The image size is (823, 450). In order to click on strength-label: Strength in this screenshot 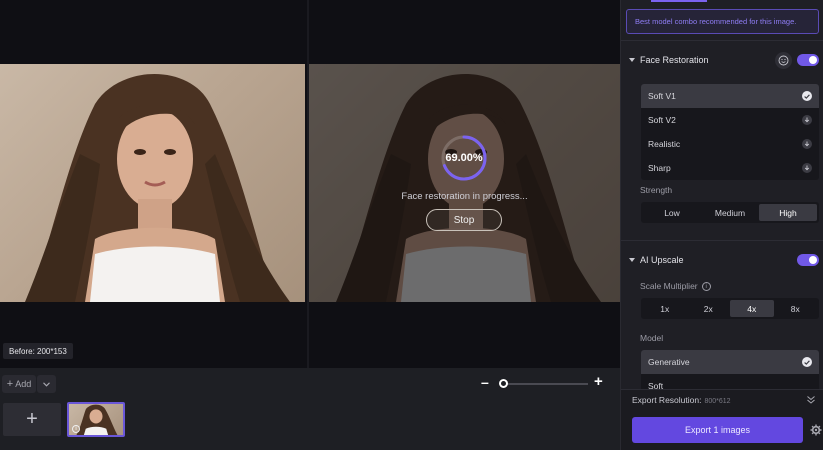, I will do `click(656, 190)`.